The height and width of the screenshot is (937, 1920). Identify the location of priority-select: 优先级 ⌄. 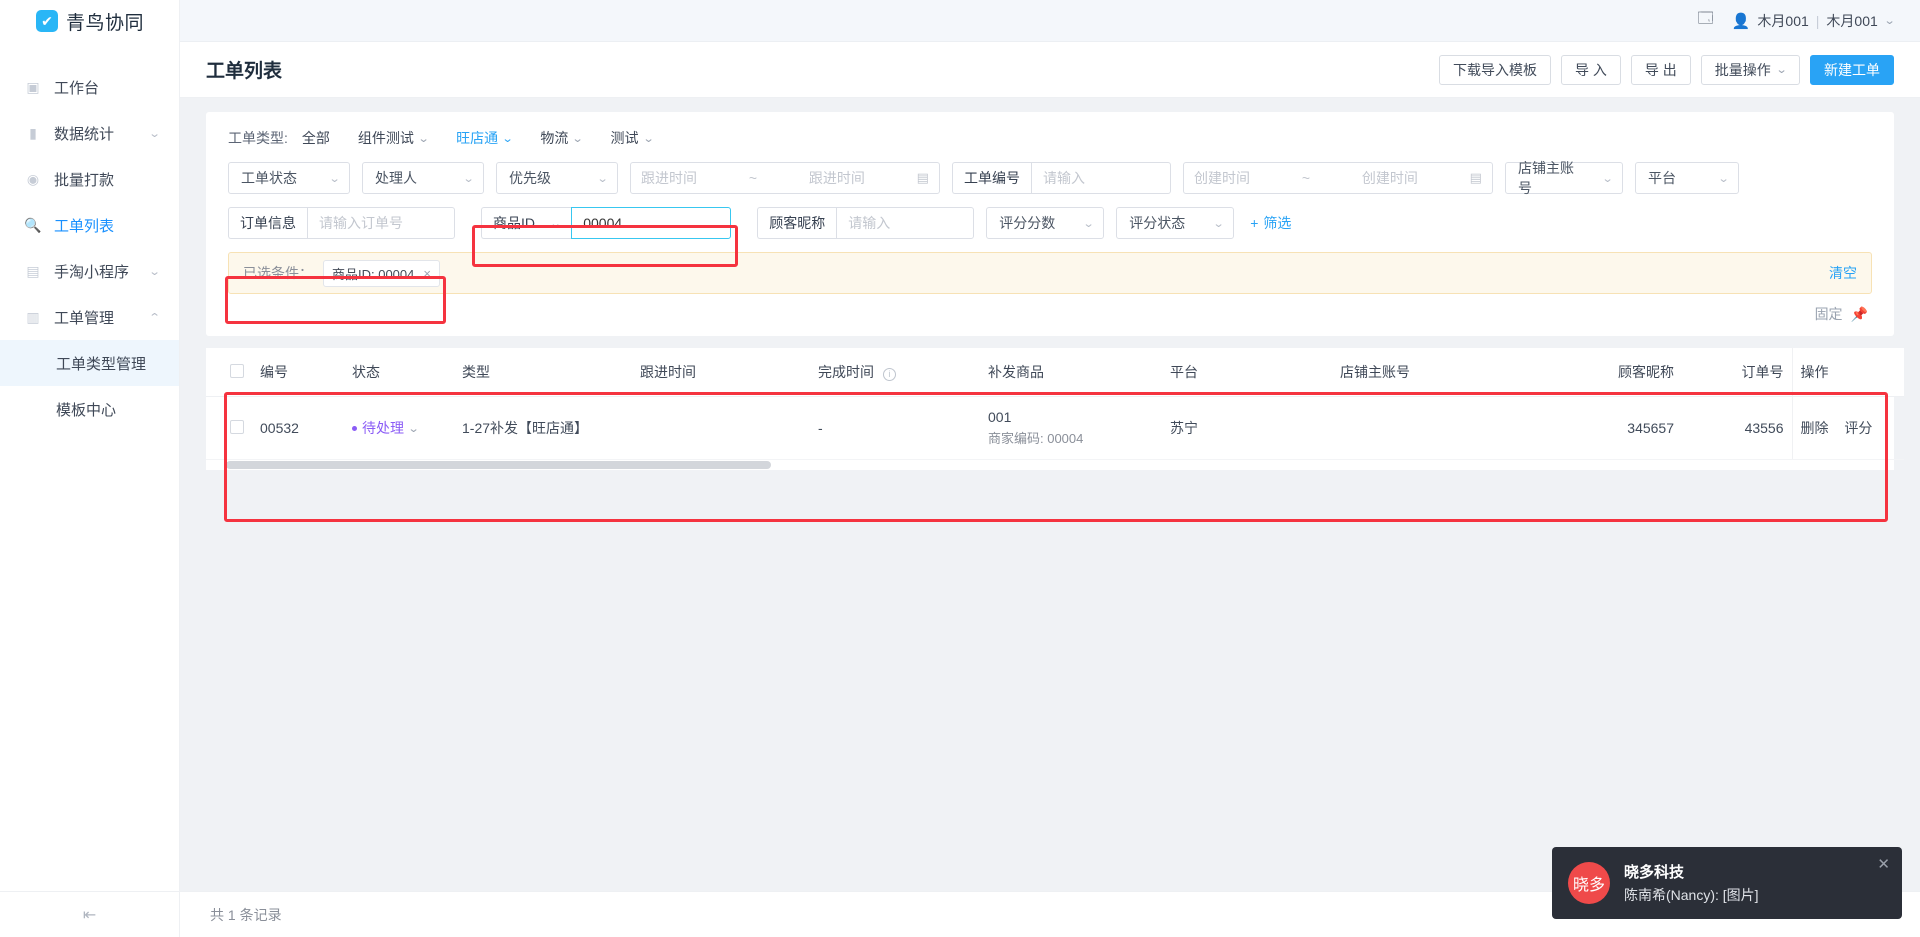
(557, 178).